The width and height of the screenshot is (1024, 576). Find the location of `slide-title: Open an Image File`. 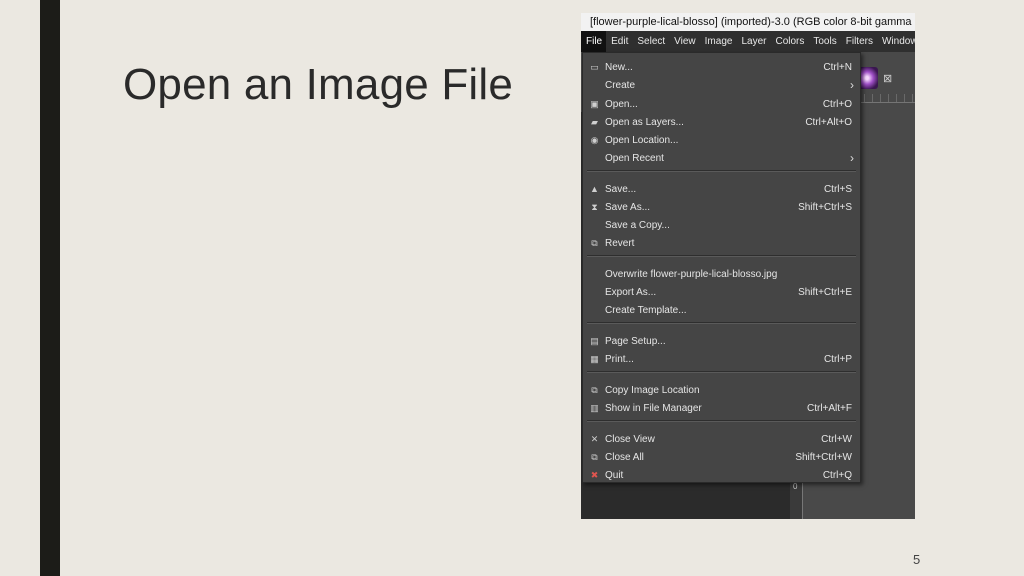

slide-title: Open an Image File is located at coordinates (318, 84).